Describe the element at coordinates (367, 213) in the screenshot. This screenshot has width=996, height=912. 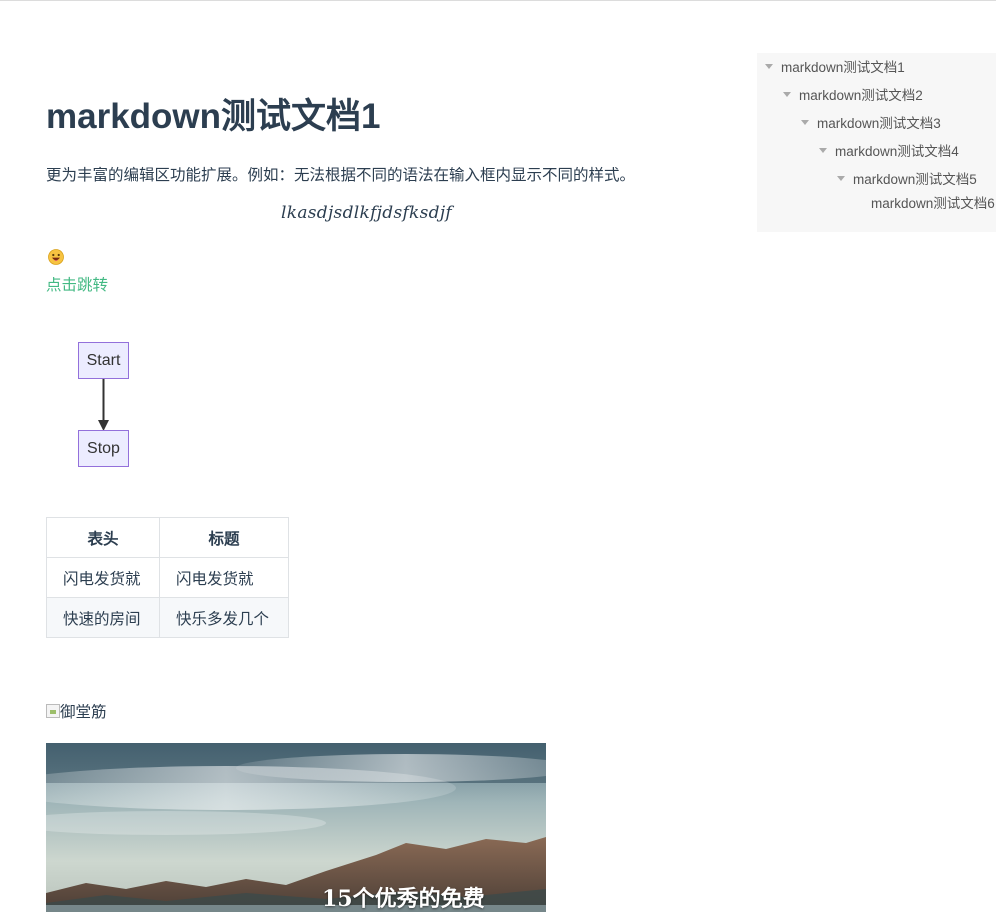
I see `math-formula: lkasdjsdlkfjdsfksdjf` at that location.